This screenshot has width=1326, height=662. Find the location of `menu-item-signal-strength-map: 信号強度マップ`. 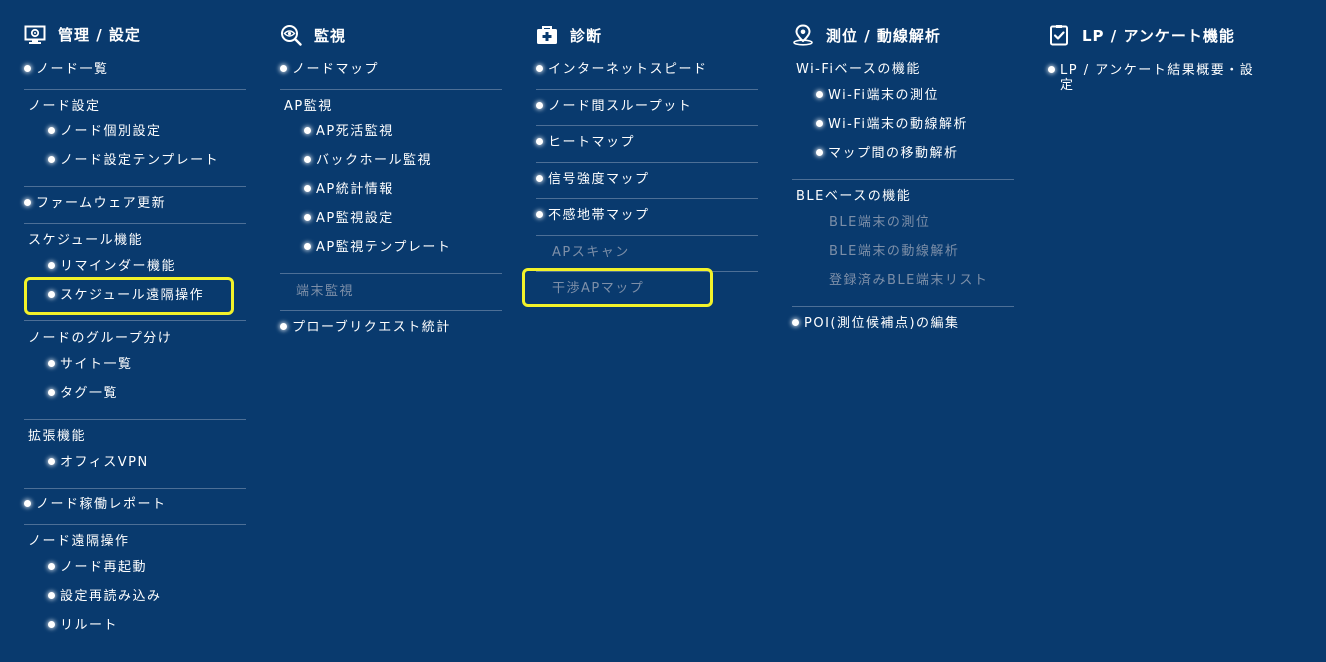

menu-item-signal-strength-map: 信号強度マップ is located at coordinates (593, 180).